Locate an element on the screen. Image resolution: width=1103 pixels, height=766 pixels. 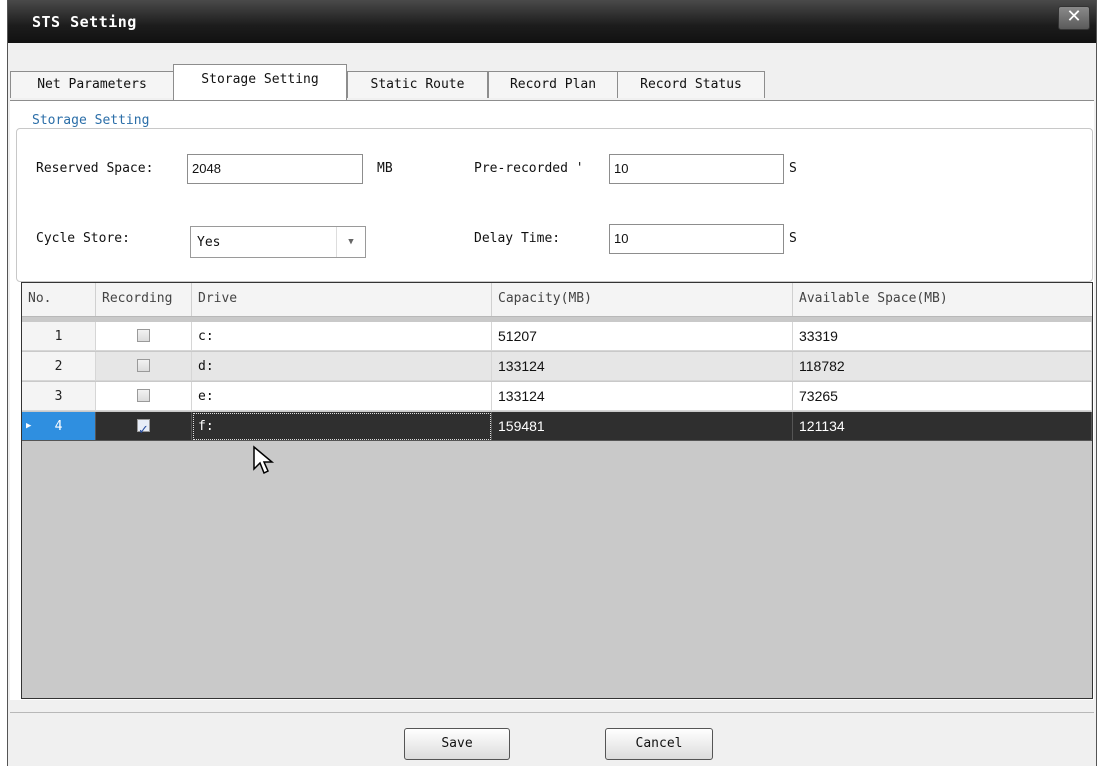
tab-net-parameters: Net Parameters is located at coordinates (92, 84).